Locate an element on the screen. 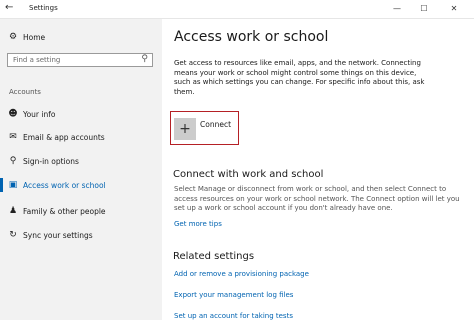 Image resolution: width=474 pixels, height=320 pixels. gear-icon: ⚙ is located at coordinates (13, 37).